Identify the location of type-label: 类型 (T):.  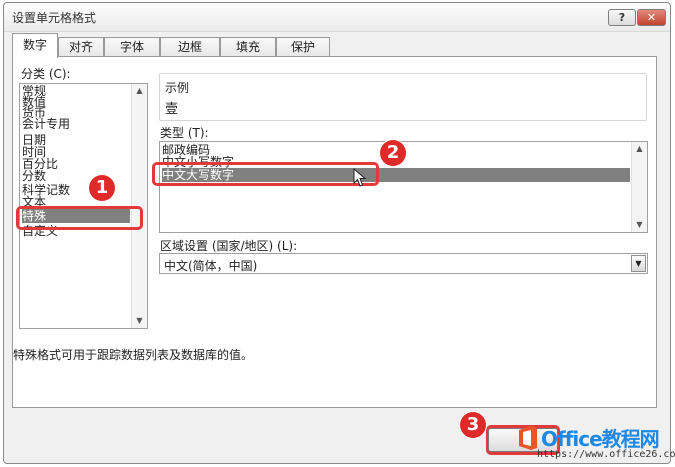
(184, 133).